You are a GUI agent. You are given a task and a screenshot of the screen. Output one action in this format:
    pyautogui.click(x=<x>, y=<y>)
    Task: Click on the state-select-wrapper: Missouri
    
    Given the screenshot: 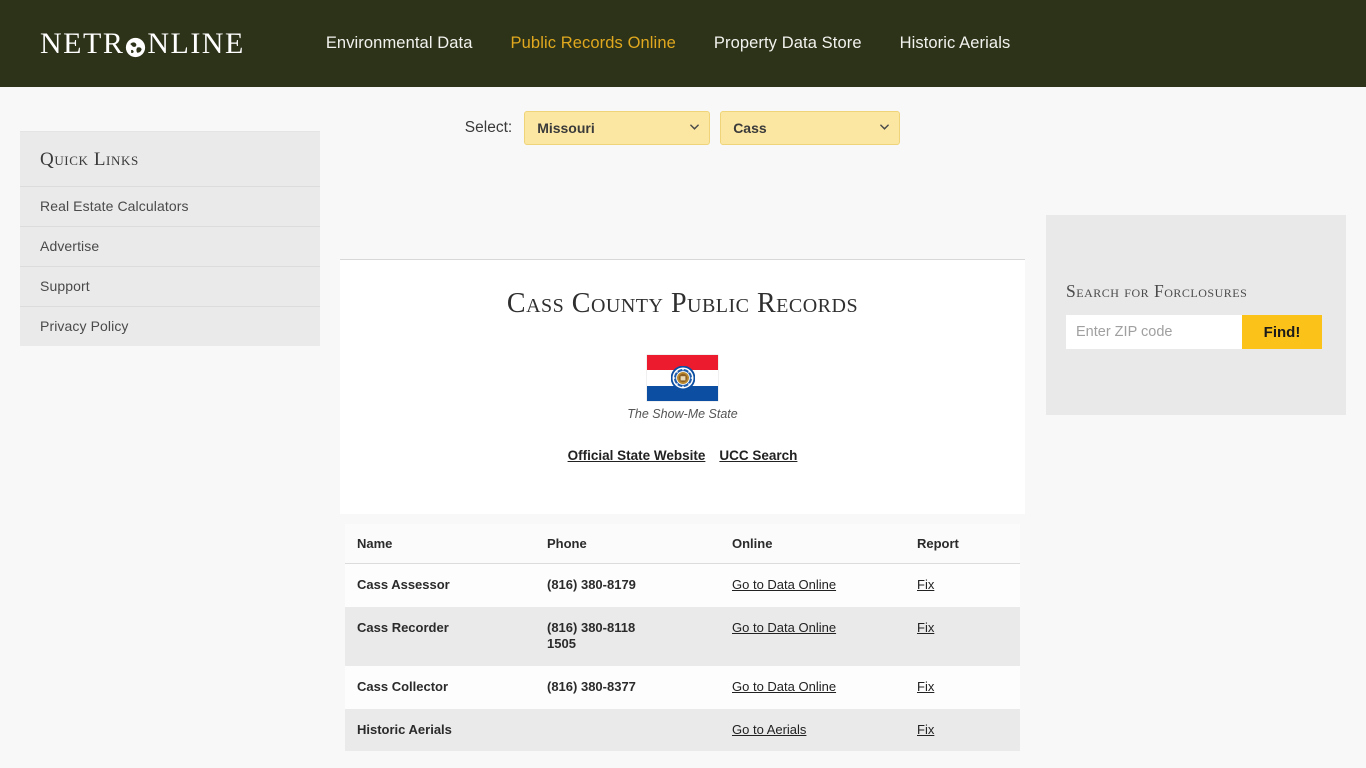 What is the action you would take?
    pyautogui.click(x=617, y=128)
    